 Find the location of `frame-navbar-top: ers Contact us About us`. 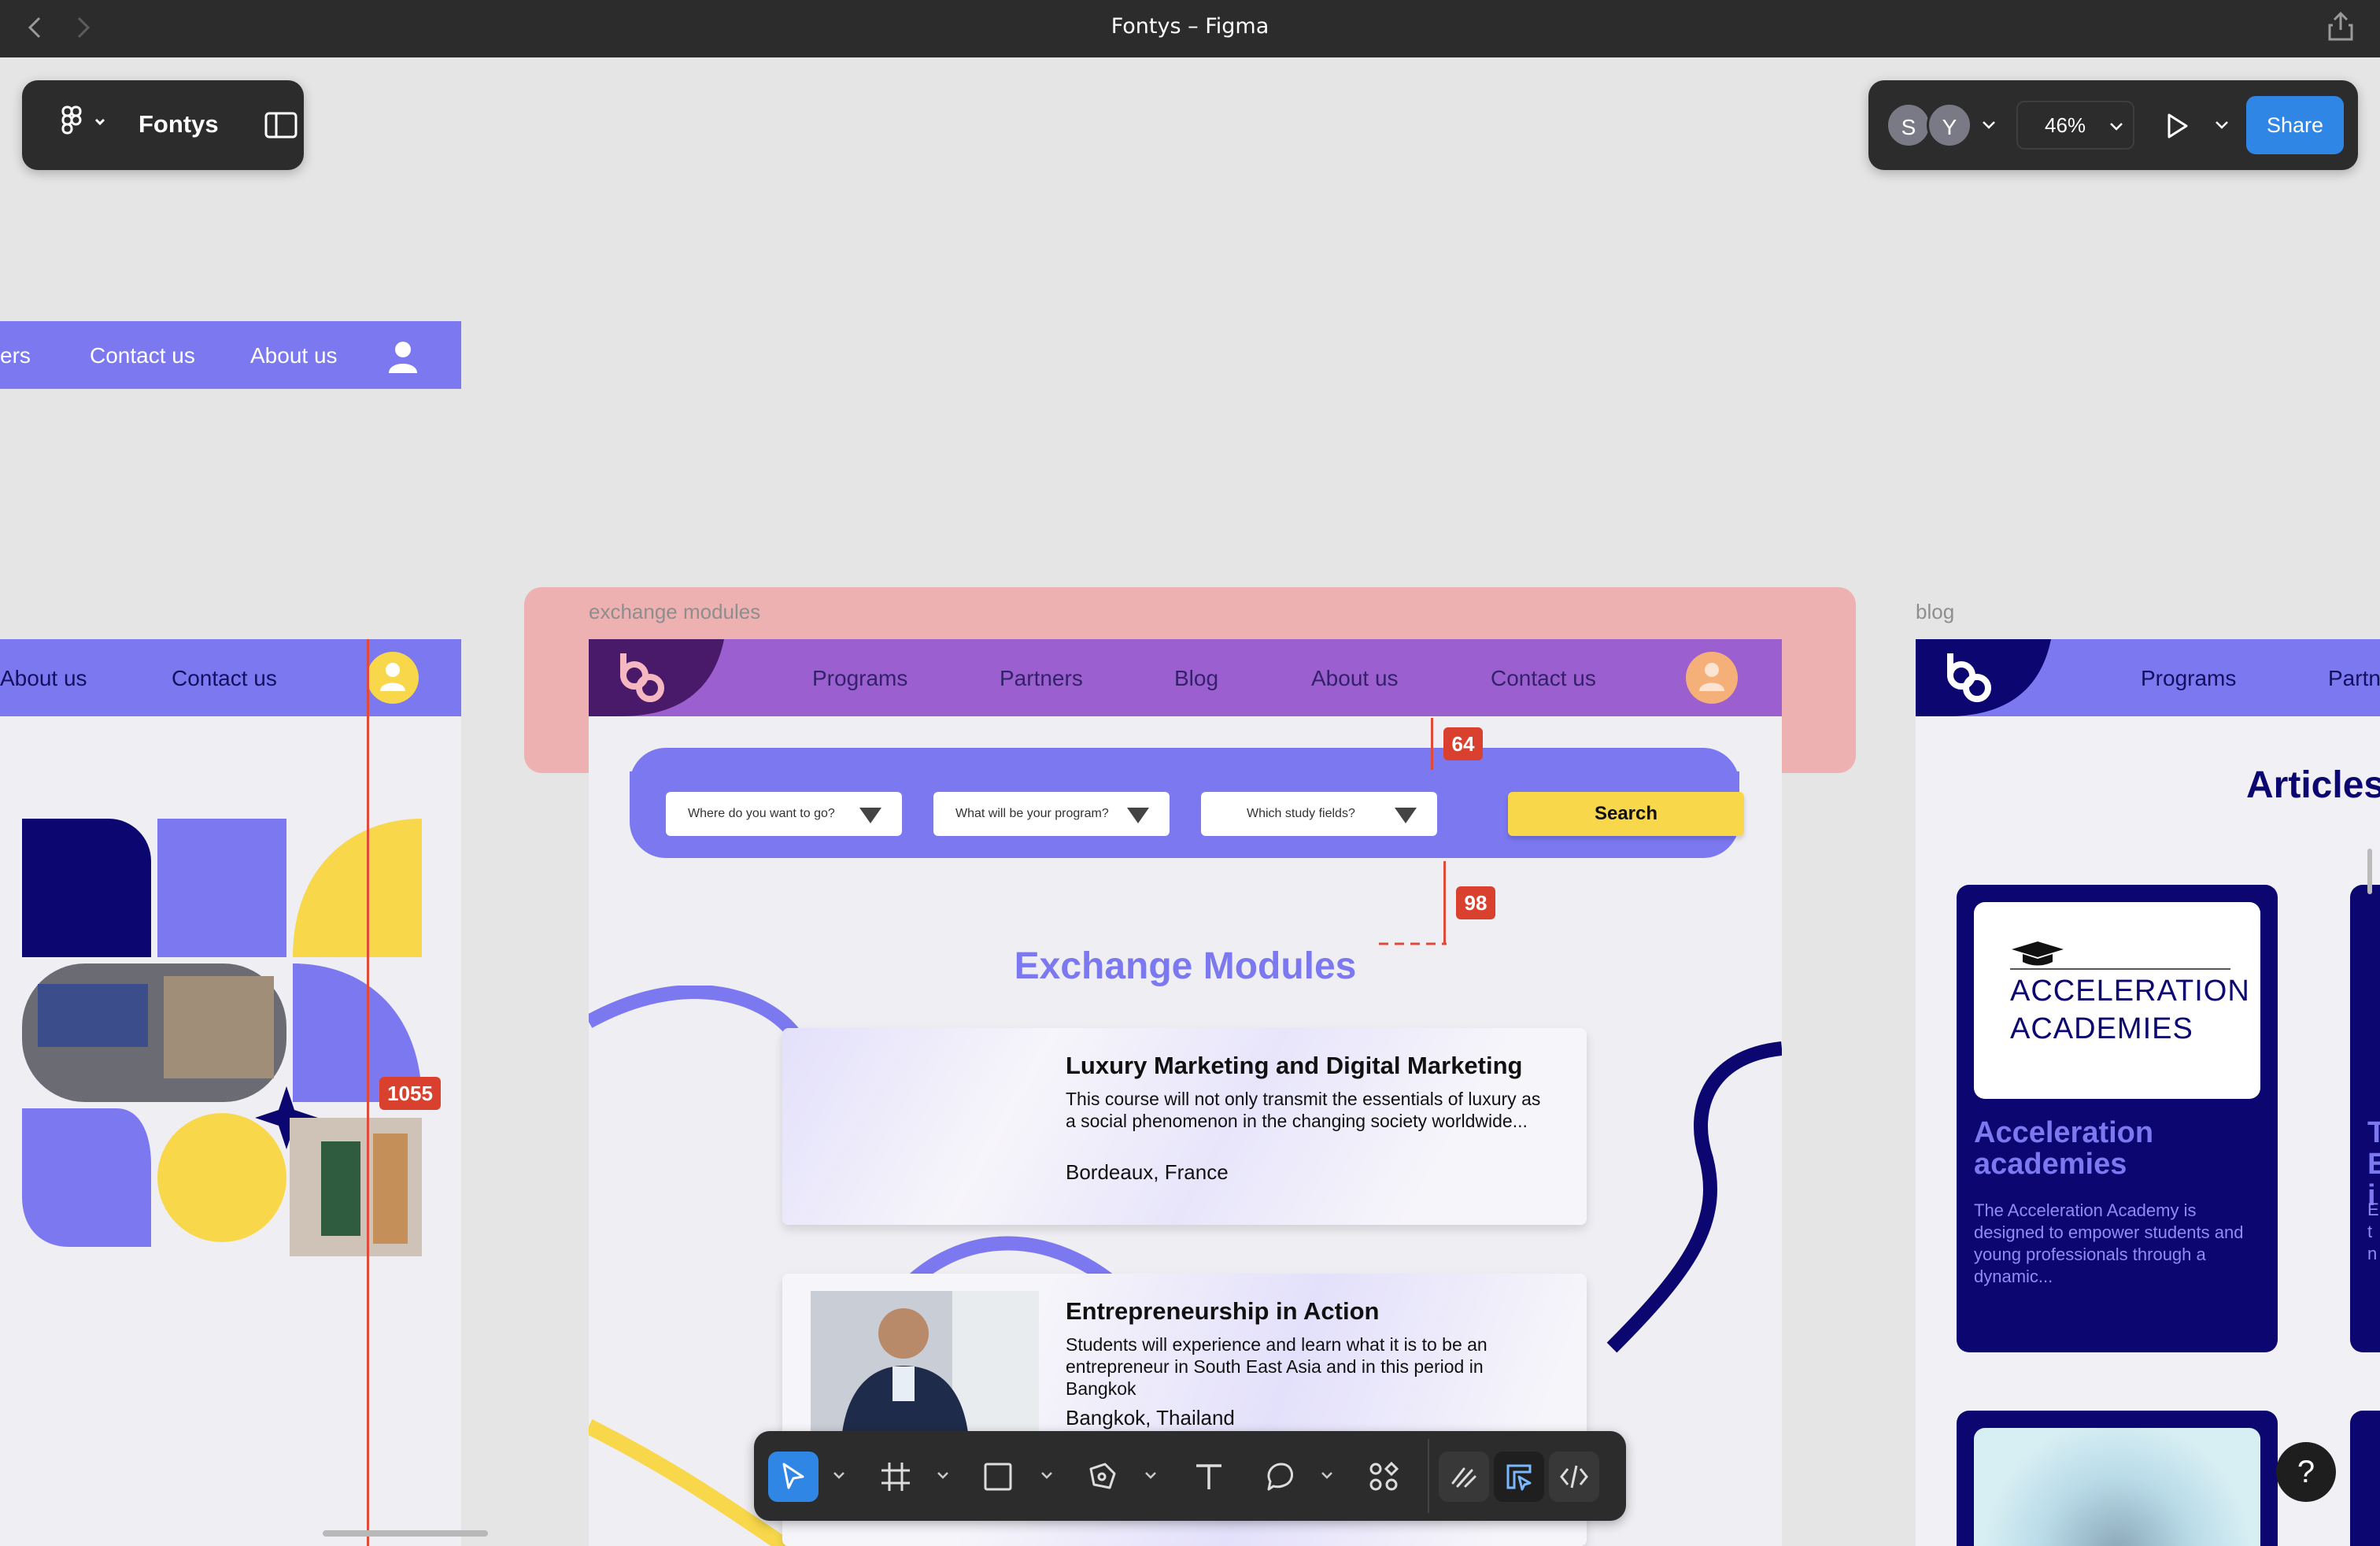

frame-navbar-top: ers Contact us About us is located at coordinates (231, 355).